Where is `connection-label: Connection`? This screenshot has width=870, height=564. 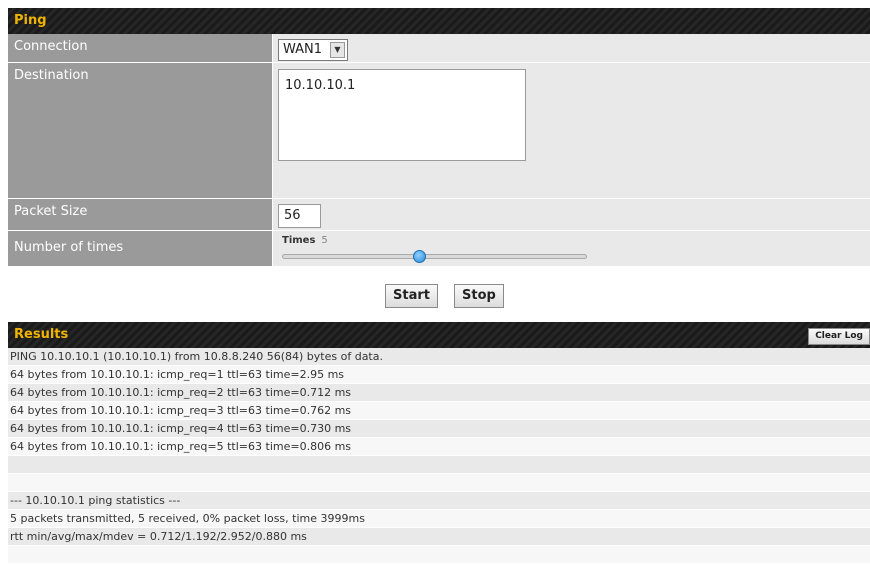 connection-label: Connection is located at coordinates (140, 48).